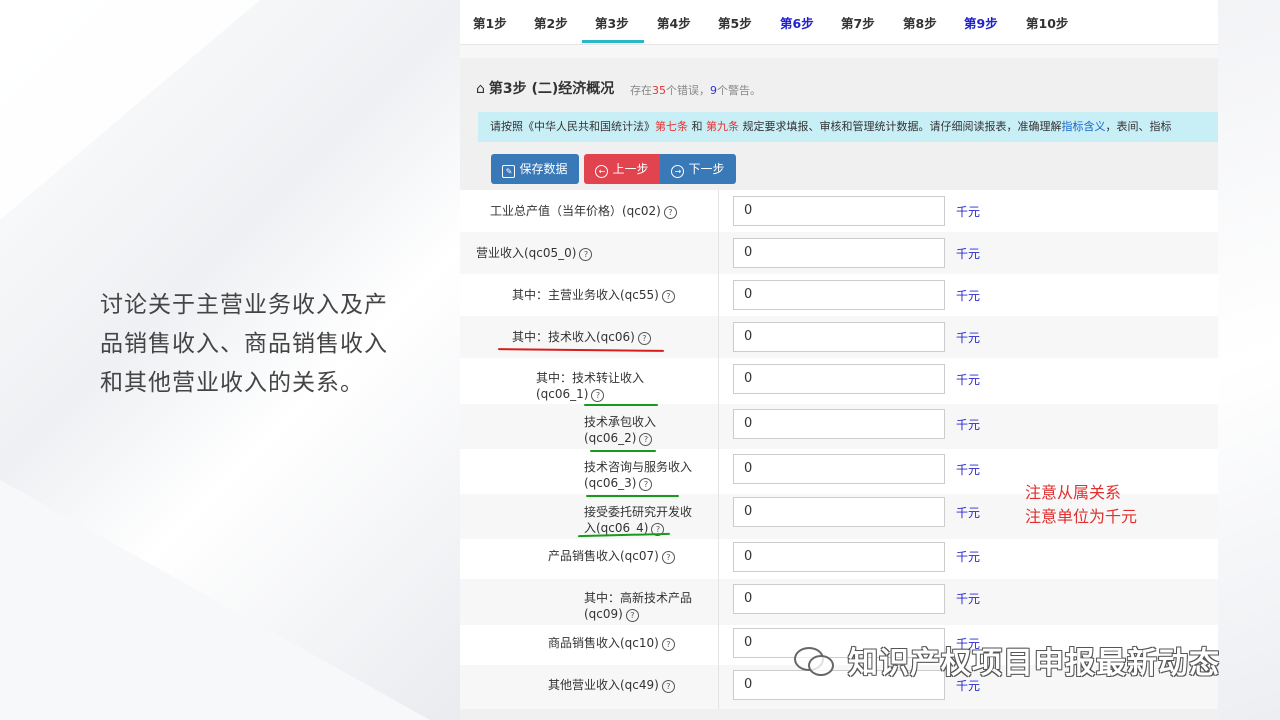 The image size is (1280, 720). What do you see at coordinates (839, 512) in the screenshot?
I see `qc06-4-input: 0` at bounding box center [839, 512].